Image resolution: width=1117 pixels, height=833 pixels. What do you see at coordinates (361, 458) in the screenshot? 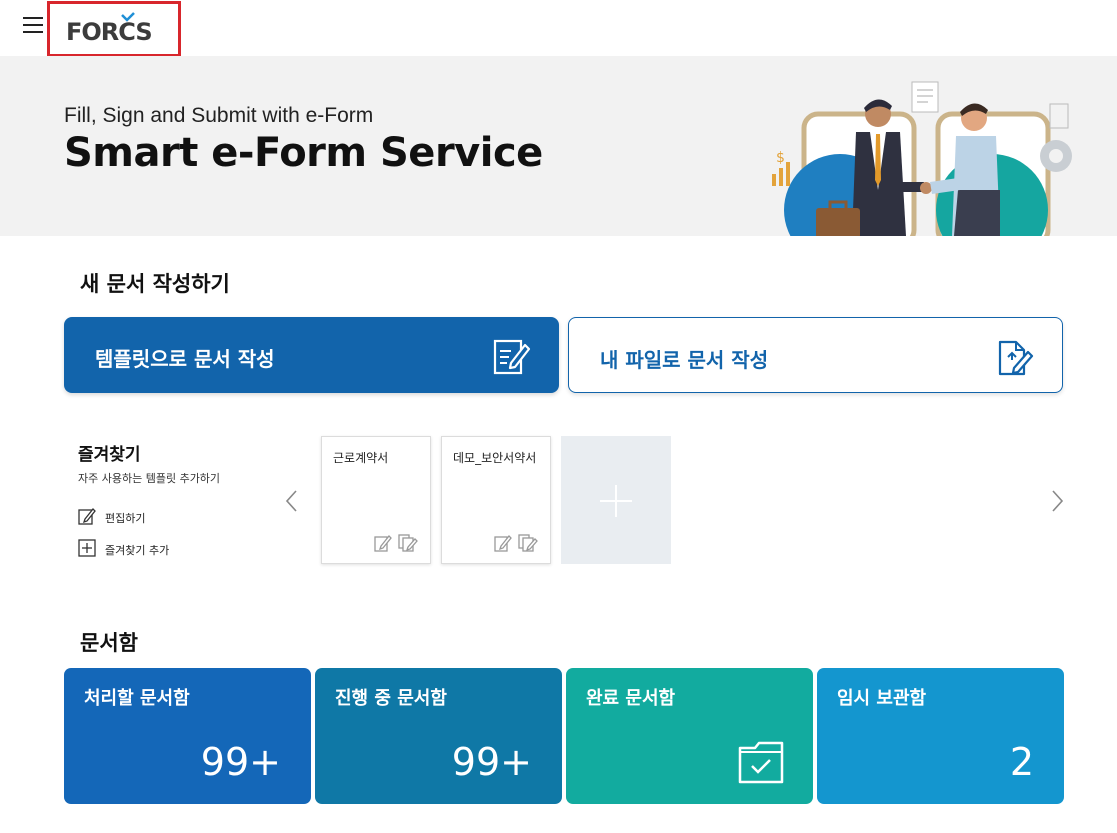
I see `favorite-card-title: 근로계약서` at bounding box center [361, 458].